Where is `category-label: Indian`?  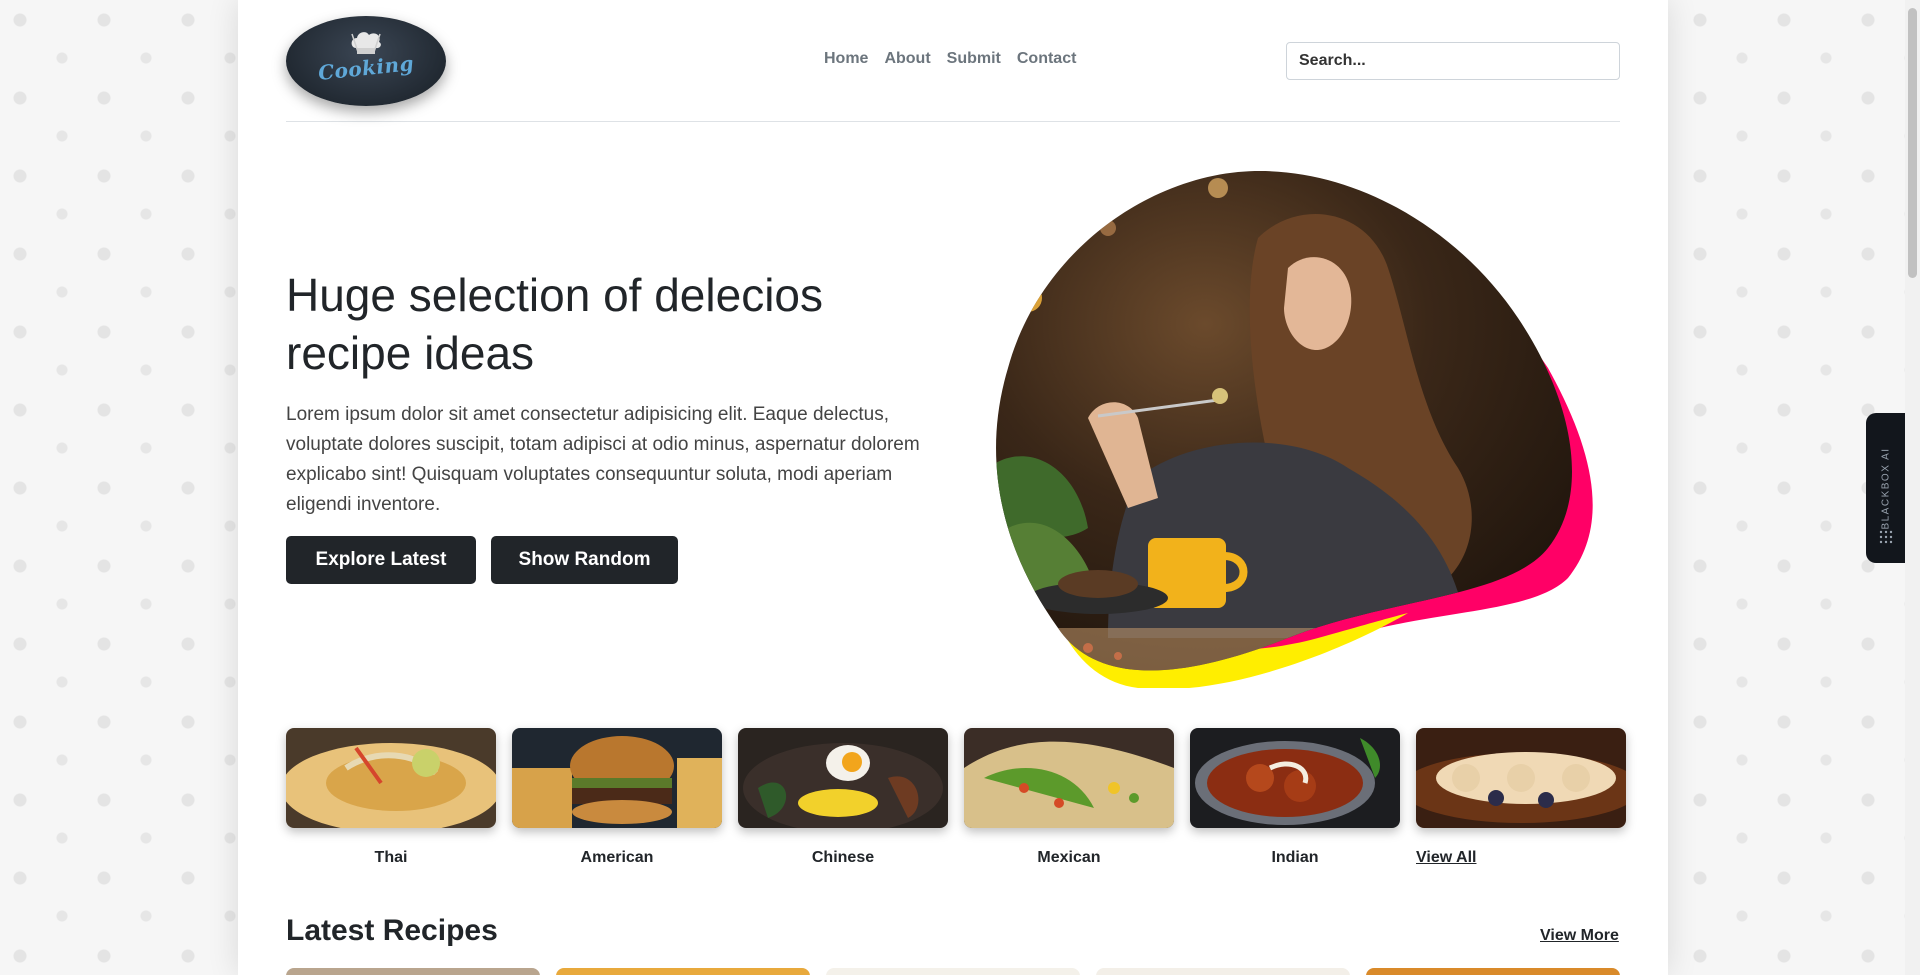
category-label: Indian is located at coordinates (1295, 857).